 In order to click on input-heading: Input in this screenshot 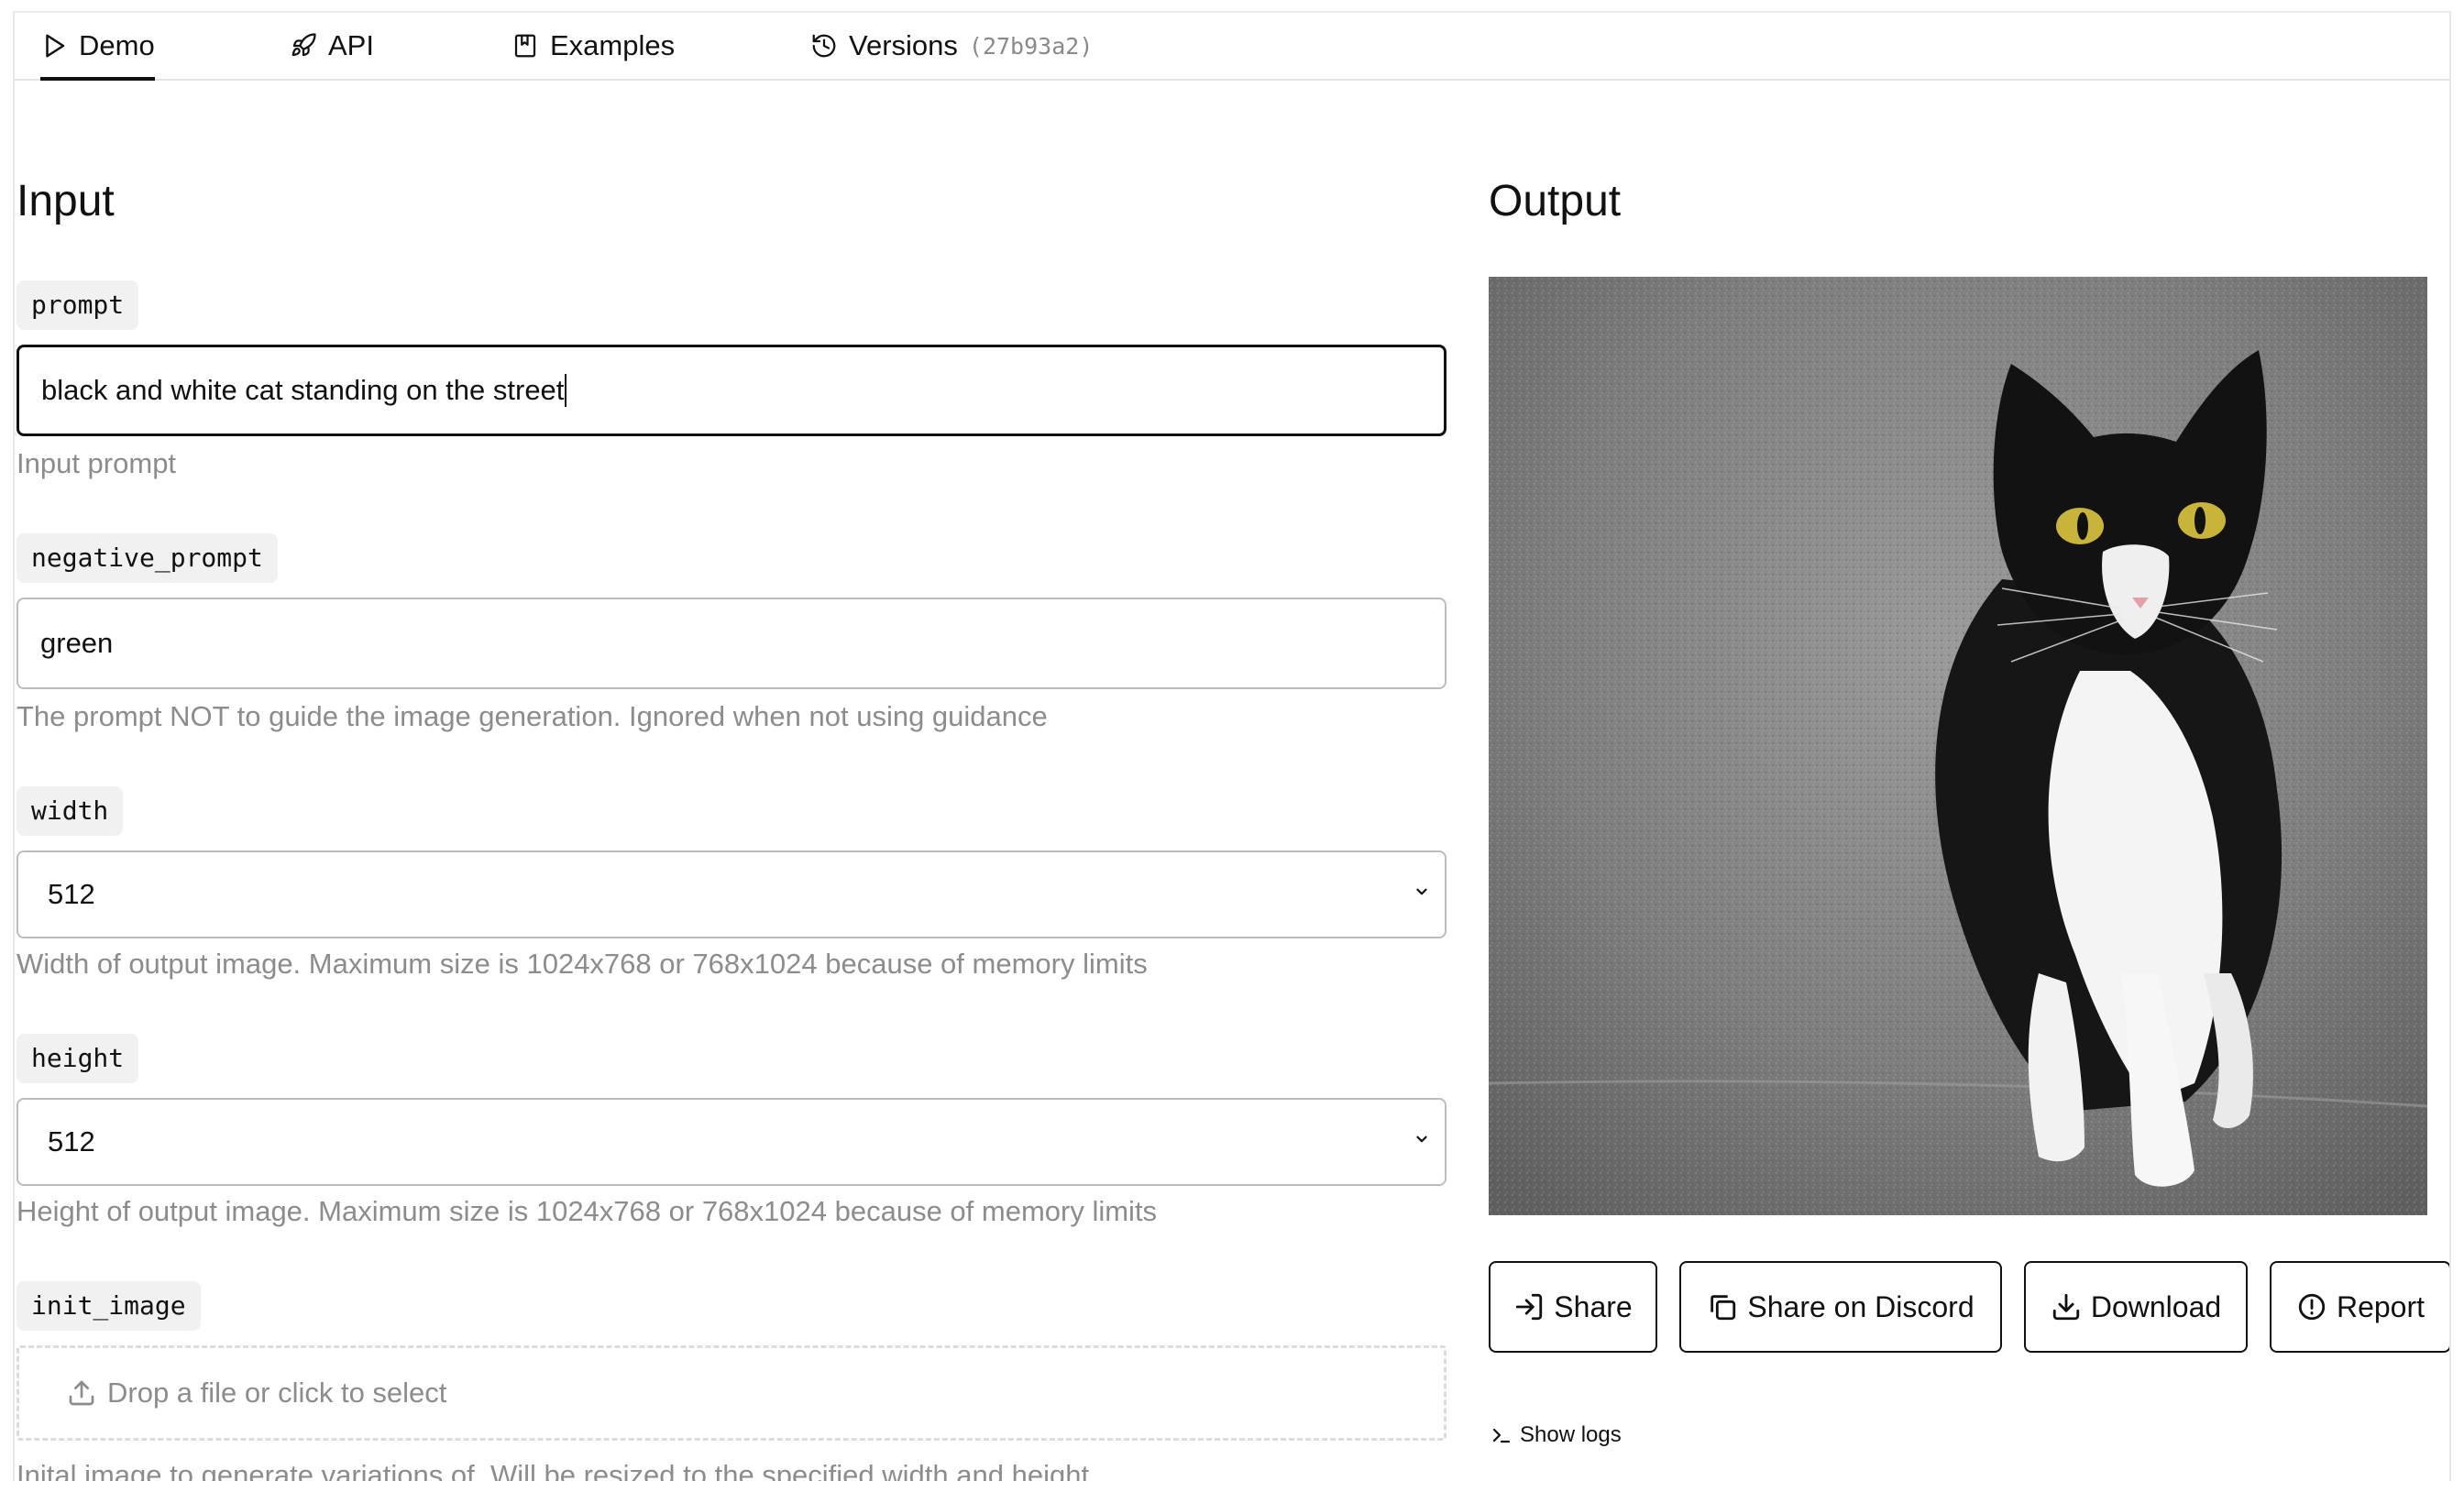, I will do `click(65, 201)`.